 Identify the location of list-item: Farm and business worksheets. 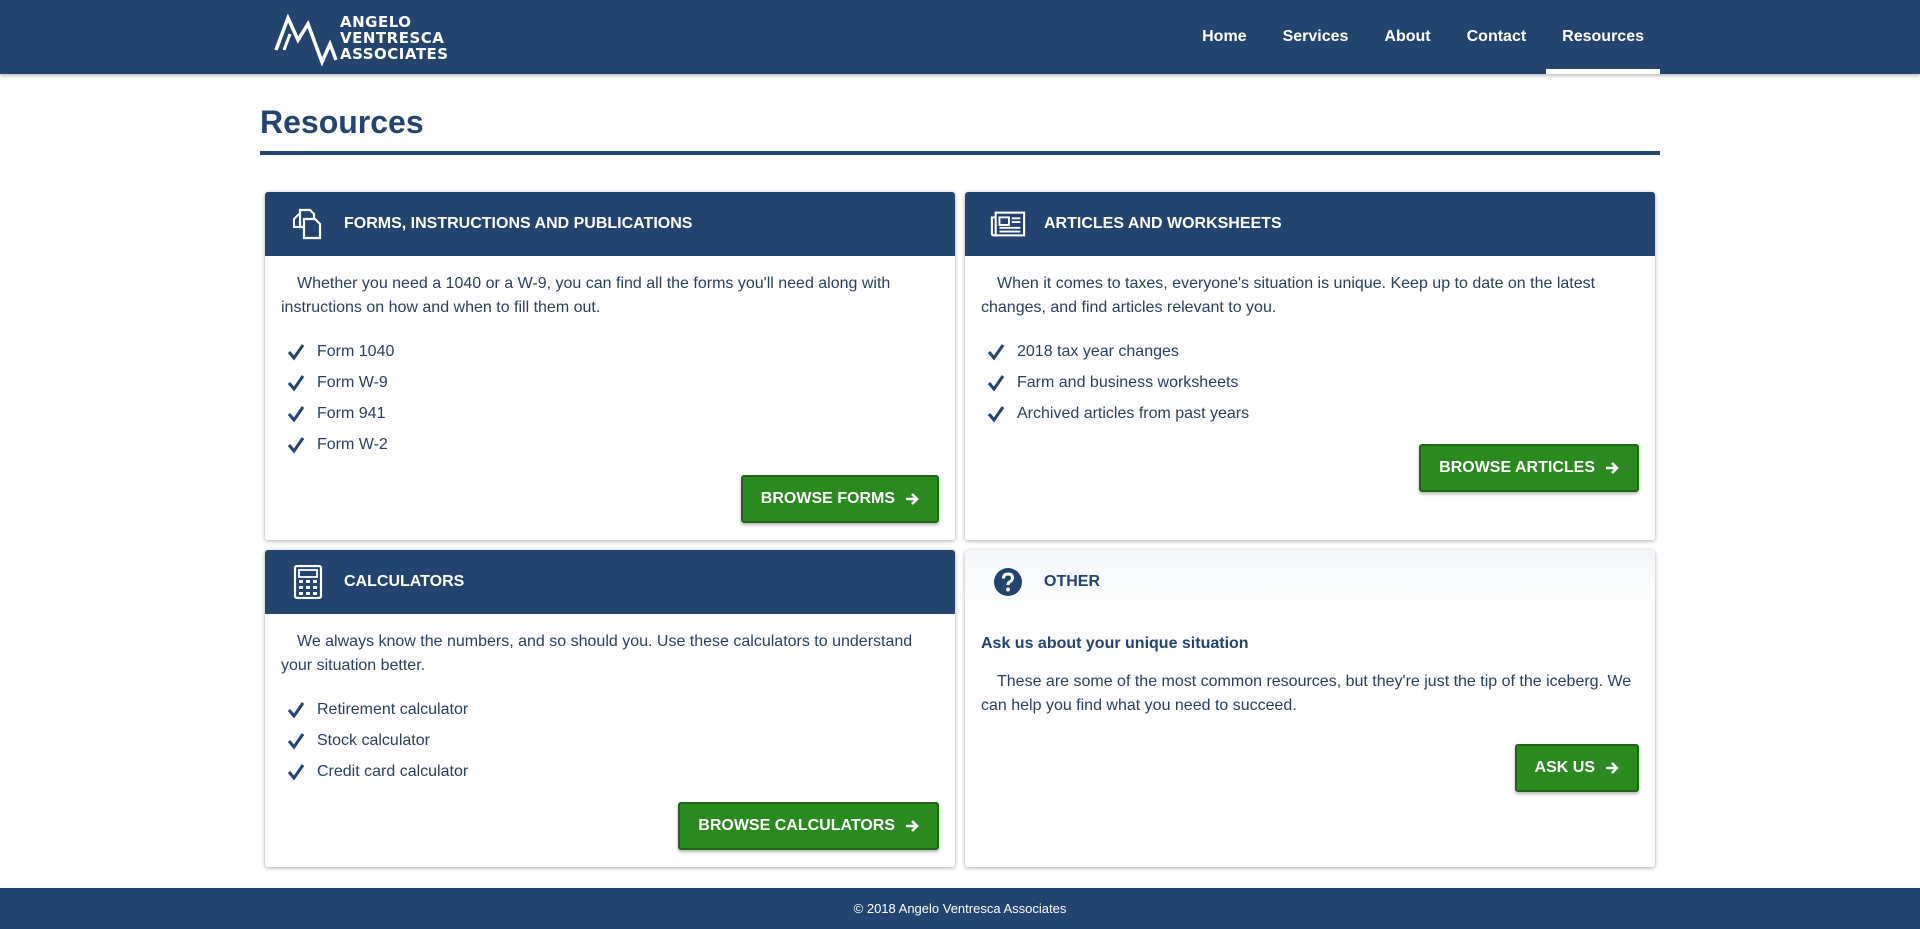
(1310, 382).